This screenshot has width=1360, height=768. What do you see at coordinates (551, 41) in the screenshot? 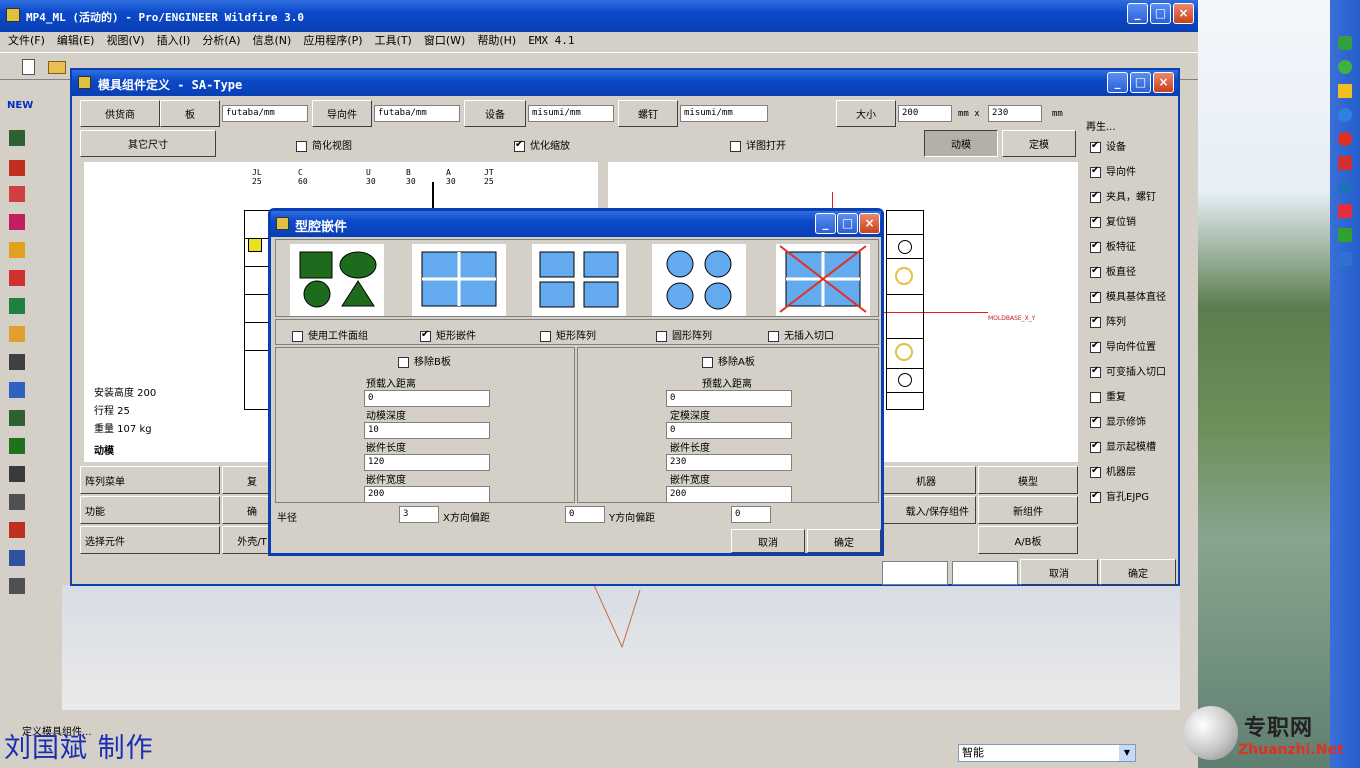
I see `menu-emx: EMX 4.1` at bounding box center [551, 41].